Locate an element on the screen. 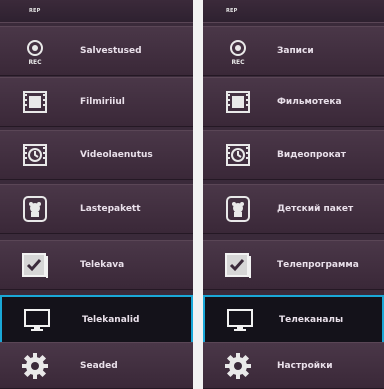 The height and width of the screenshot is (389, 384). menu-item-label: Записи is located at coordinates (295, 51).